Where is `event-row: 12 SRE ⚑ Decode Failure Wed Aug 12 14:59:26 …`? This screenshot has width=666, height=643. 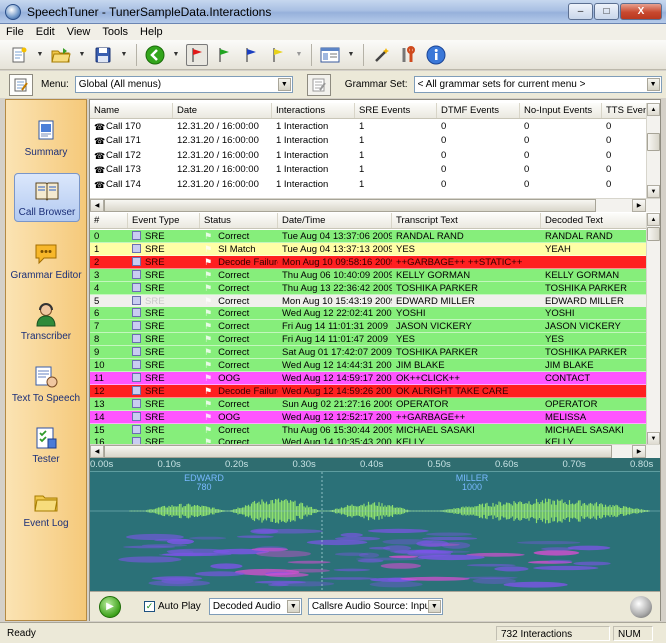
event-row: 12 SRE ⚑ Decode Failure Wed Aug 12 14:59:26 … is located at coordinates (368, 391).